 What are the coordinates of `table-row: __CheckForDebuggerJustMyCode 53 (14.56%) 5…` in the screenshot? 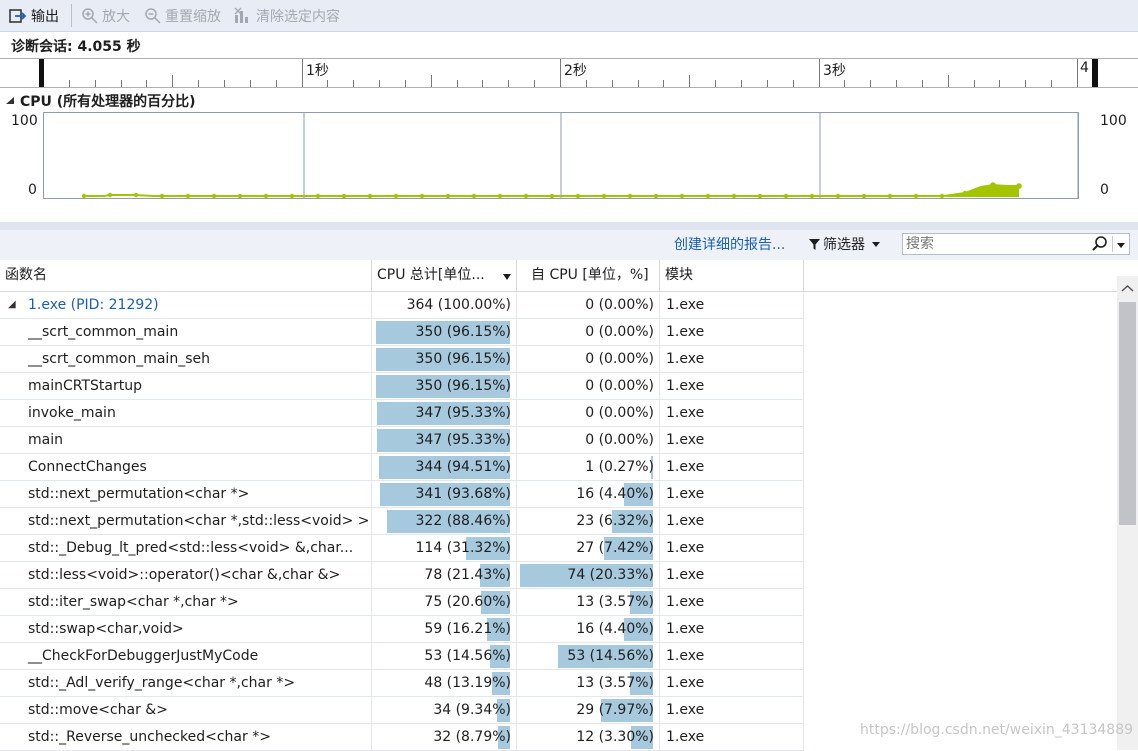 It's located at (402, 656).